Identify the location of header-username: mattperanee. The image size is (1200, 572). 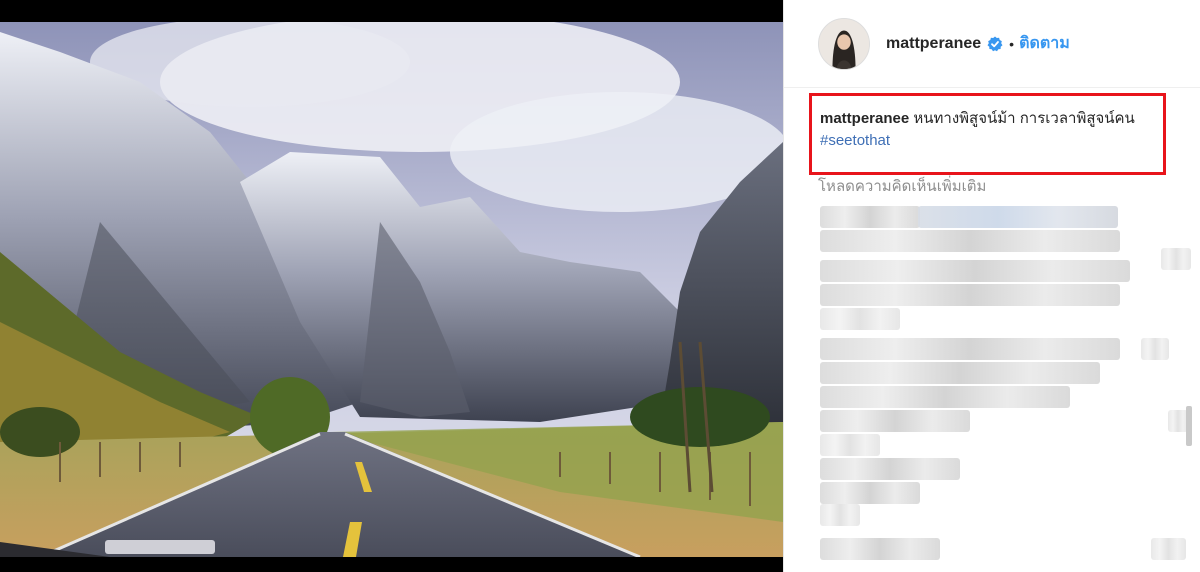
(933, 44).